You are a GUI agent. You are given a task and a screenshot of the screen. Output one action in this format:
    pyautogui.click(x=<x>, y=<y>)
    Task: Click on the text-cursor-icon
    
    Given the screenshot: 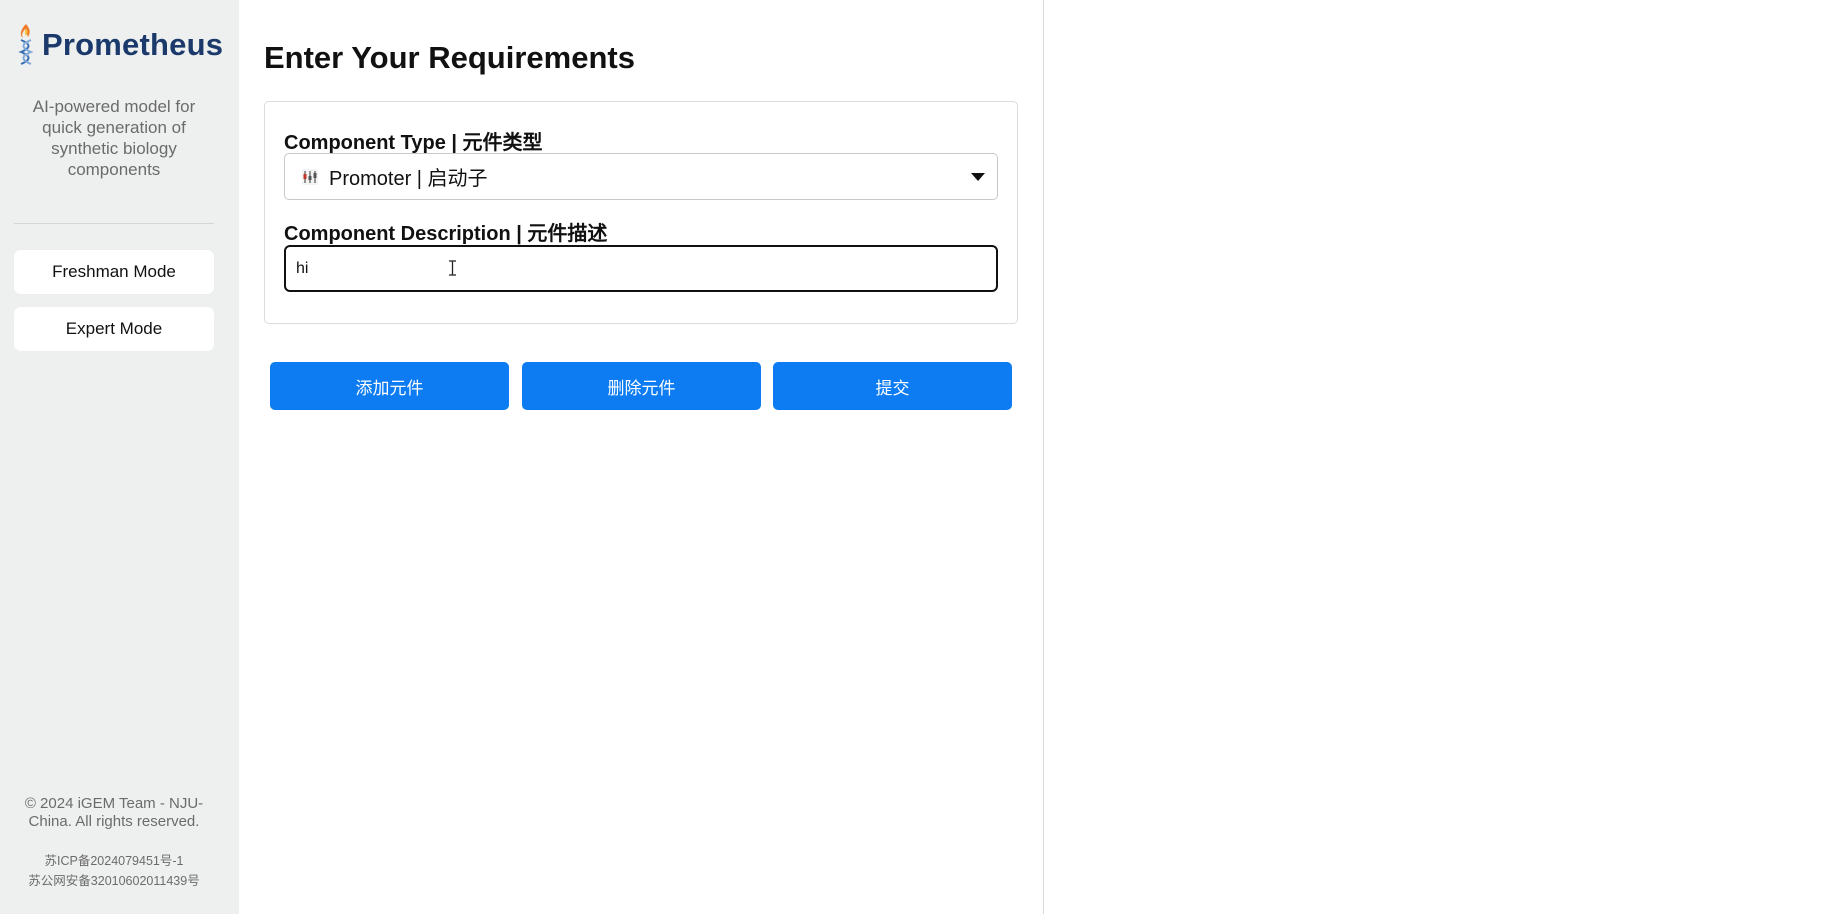 What is the action you would take?
    pyautogui.click(x=452, y=268)
    